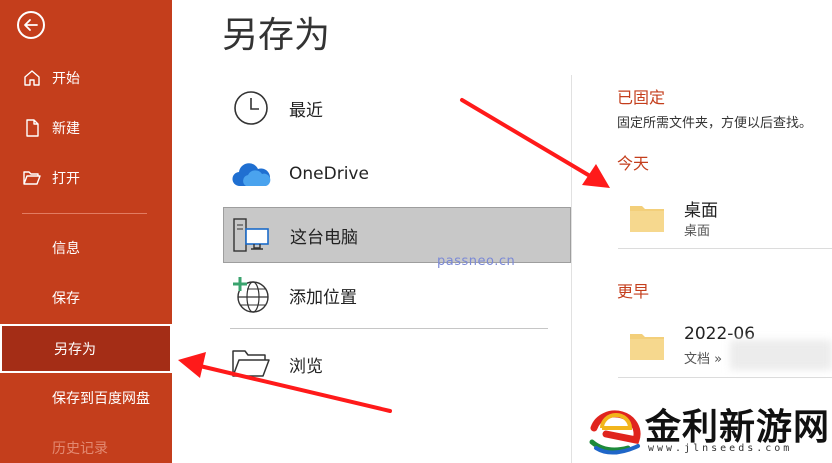 The height and width of the screenshot is (463, 832). Describe the element at coordinates (276, 35) in the screenshot. I see `page-title: 另存为` at that location.